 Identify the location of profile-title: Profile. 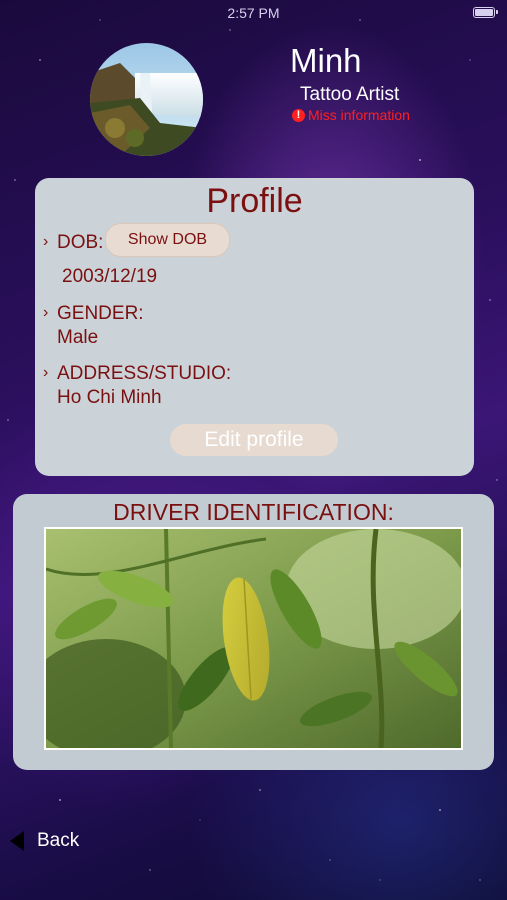
(254, 201).